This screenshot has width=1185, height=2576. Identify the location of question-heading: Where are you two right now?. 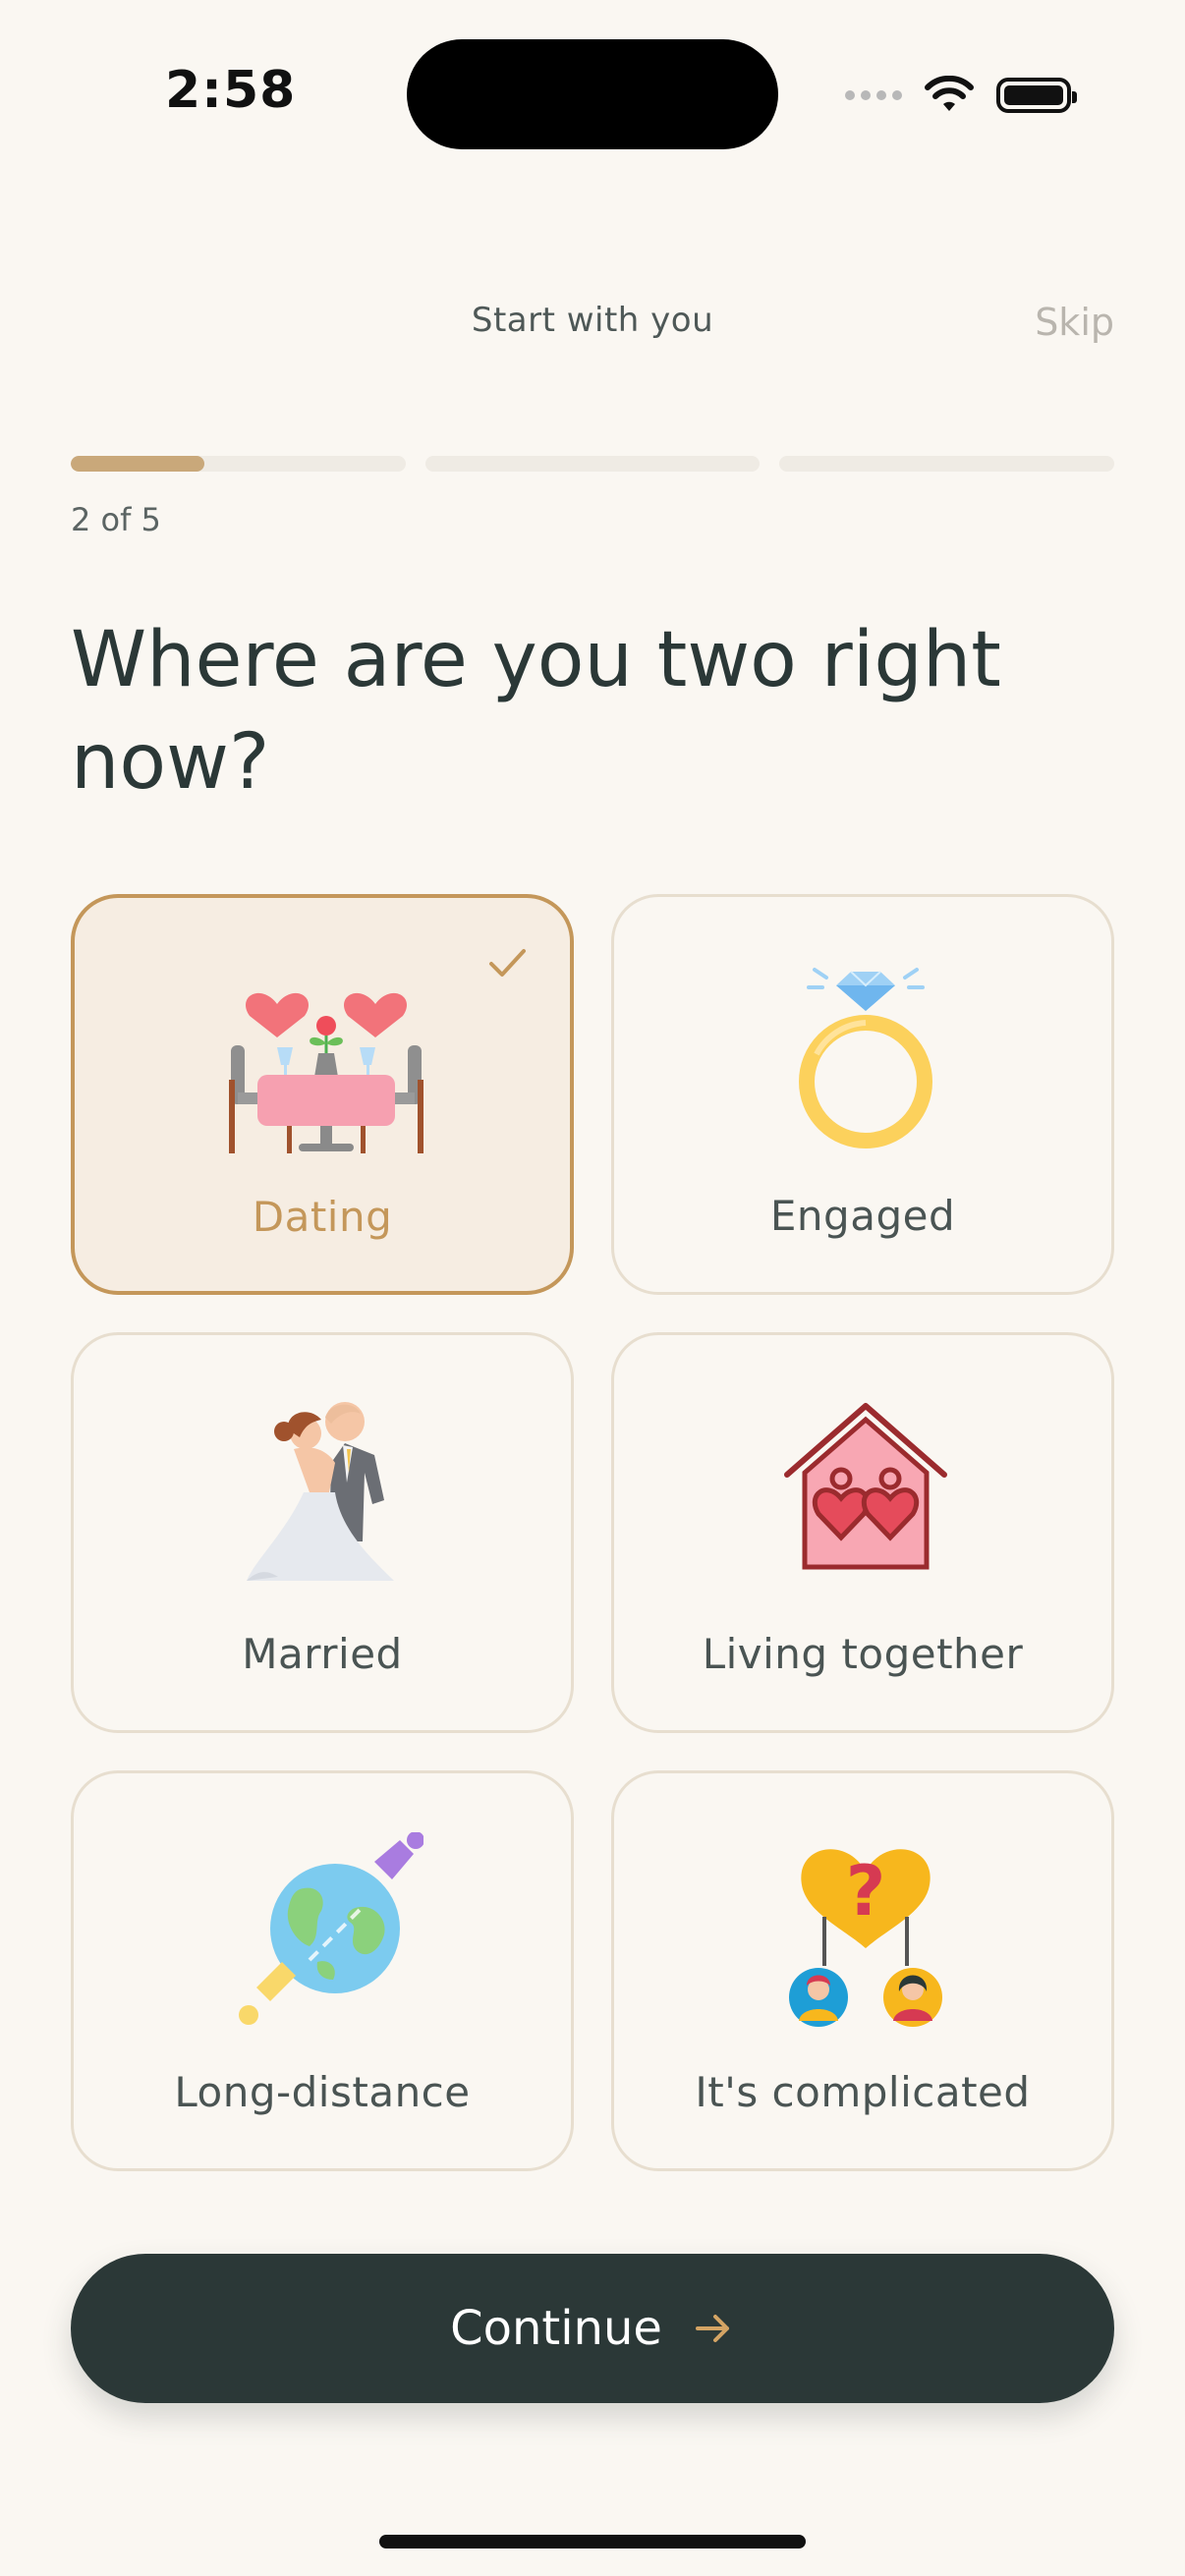
(536, 711).